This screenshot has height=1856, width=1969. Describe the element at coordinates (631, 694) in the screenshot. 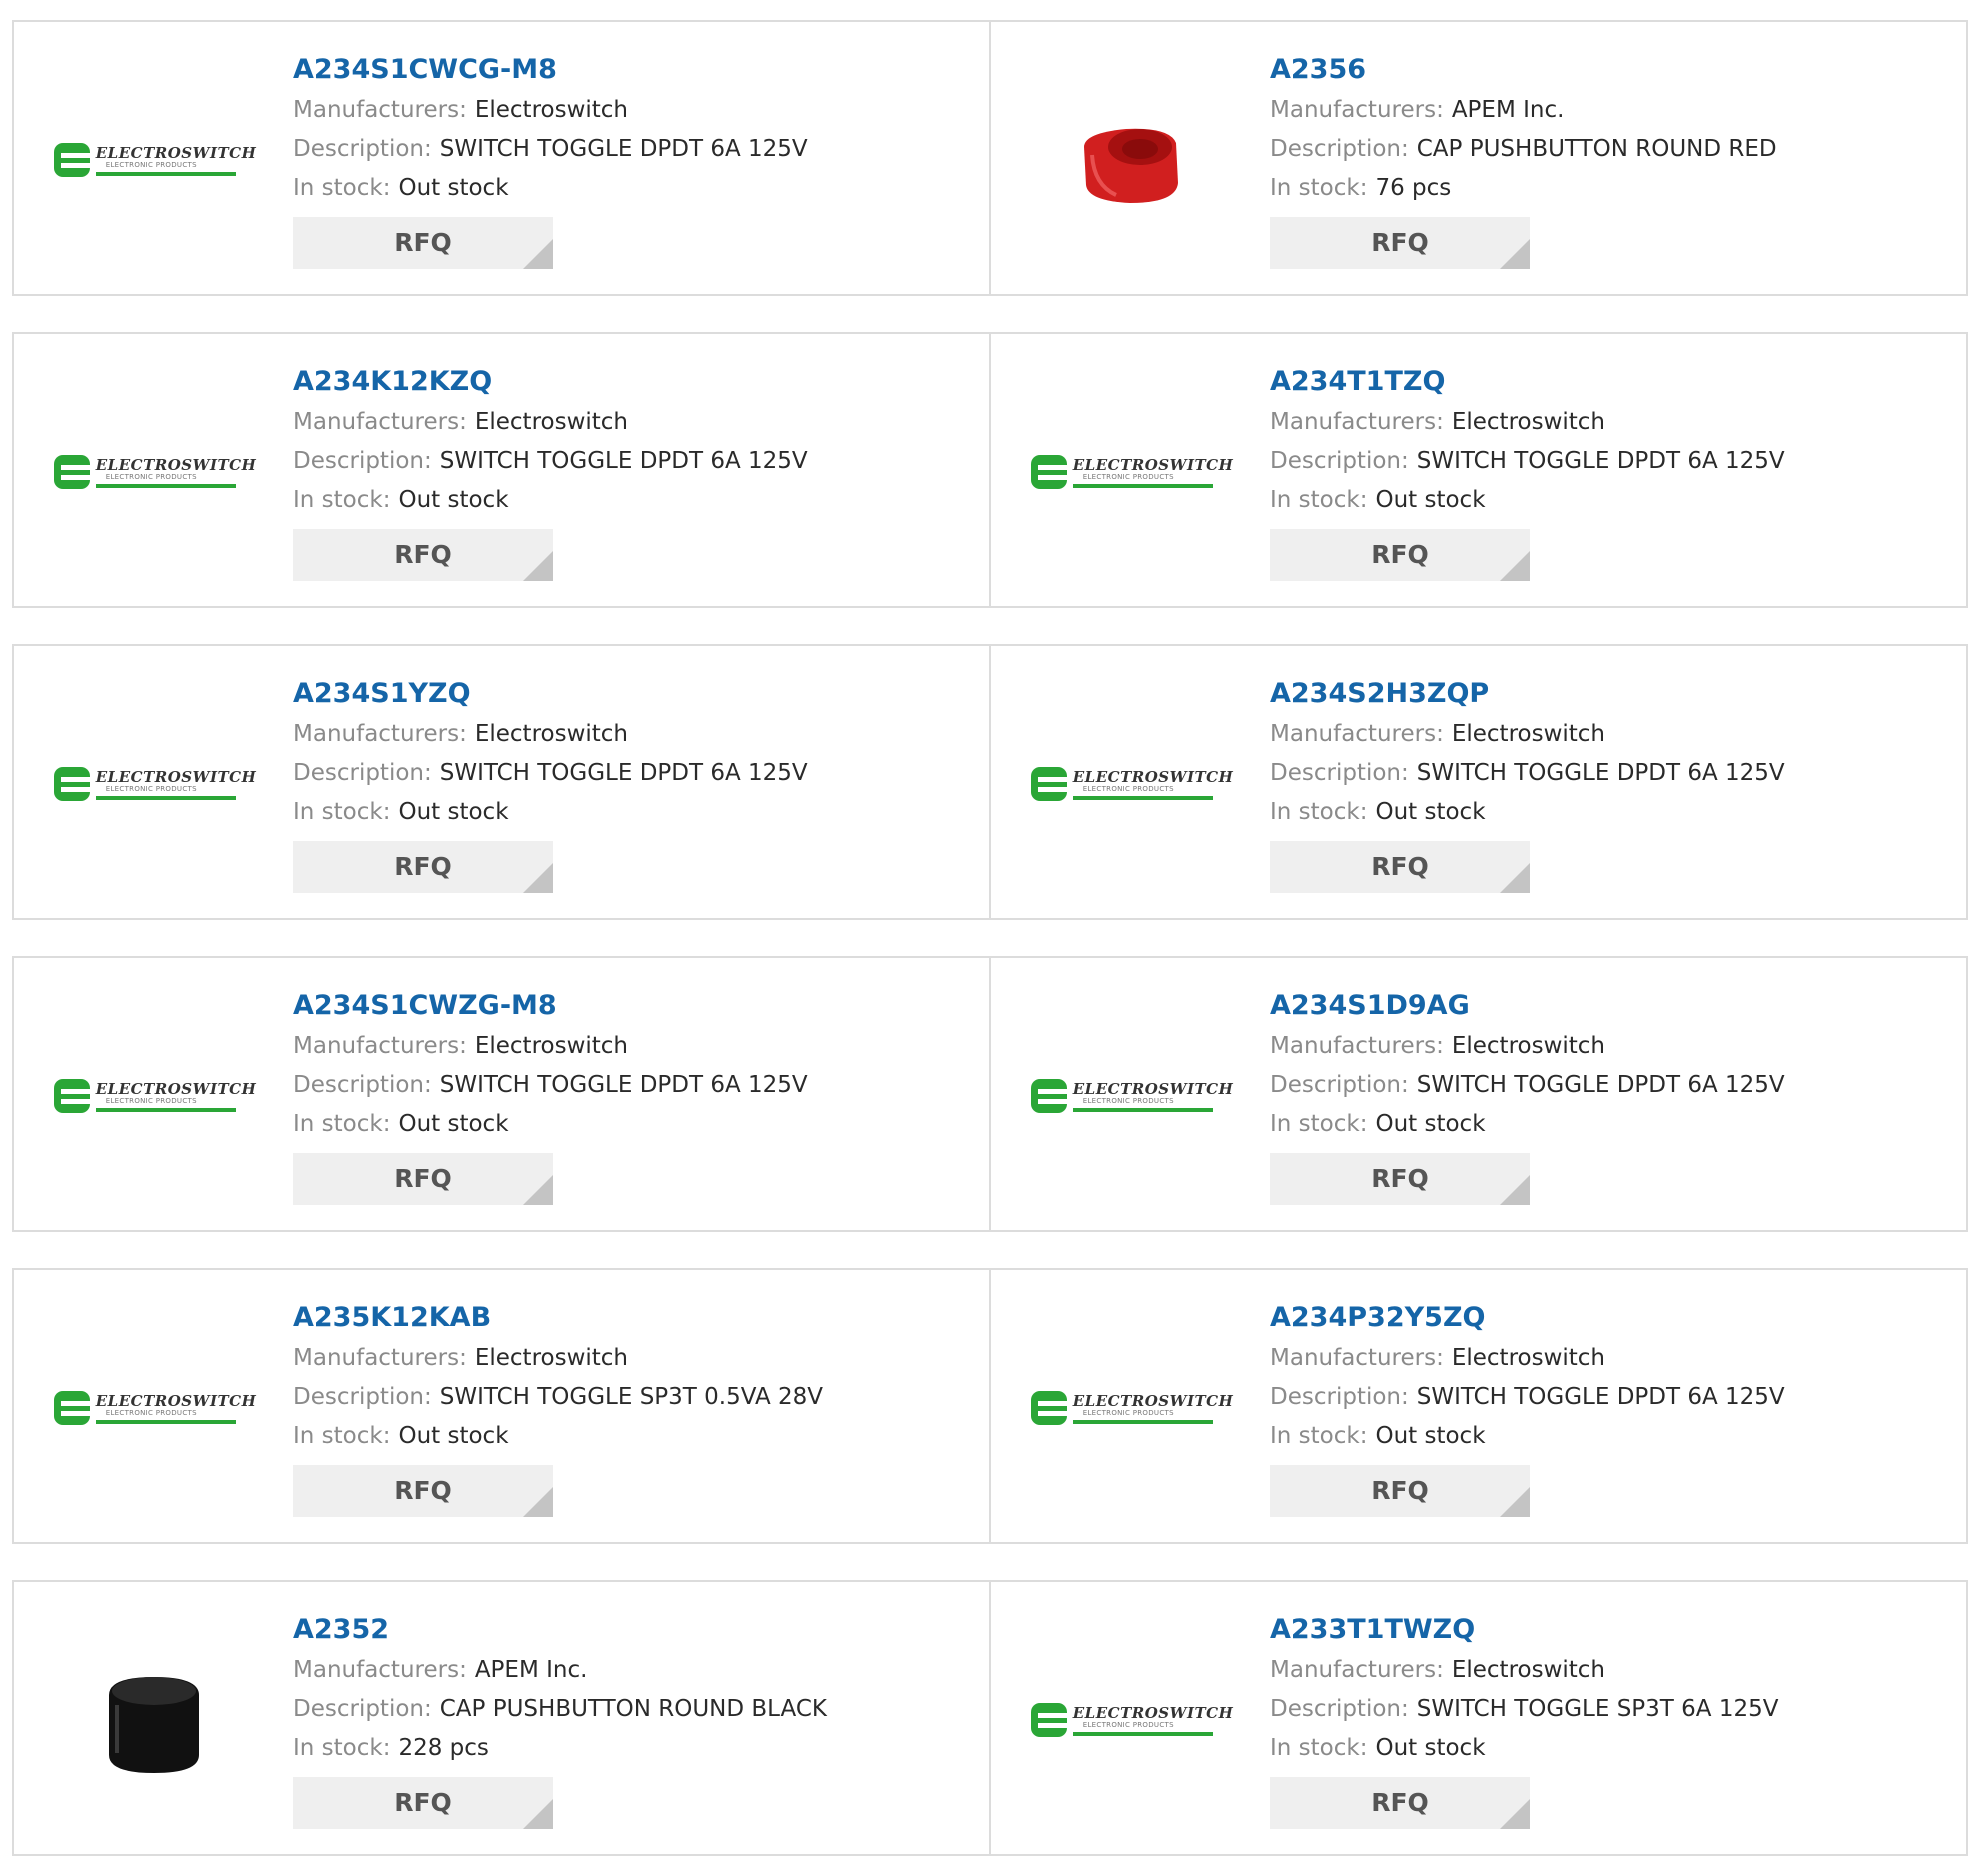

I see `part-number-link: A234S1YZQ` at that location.